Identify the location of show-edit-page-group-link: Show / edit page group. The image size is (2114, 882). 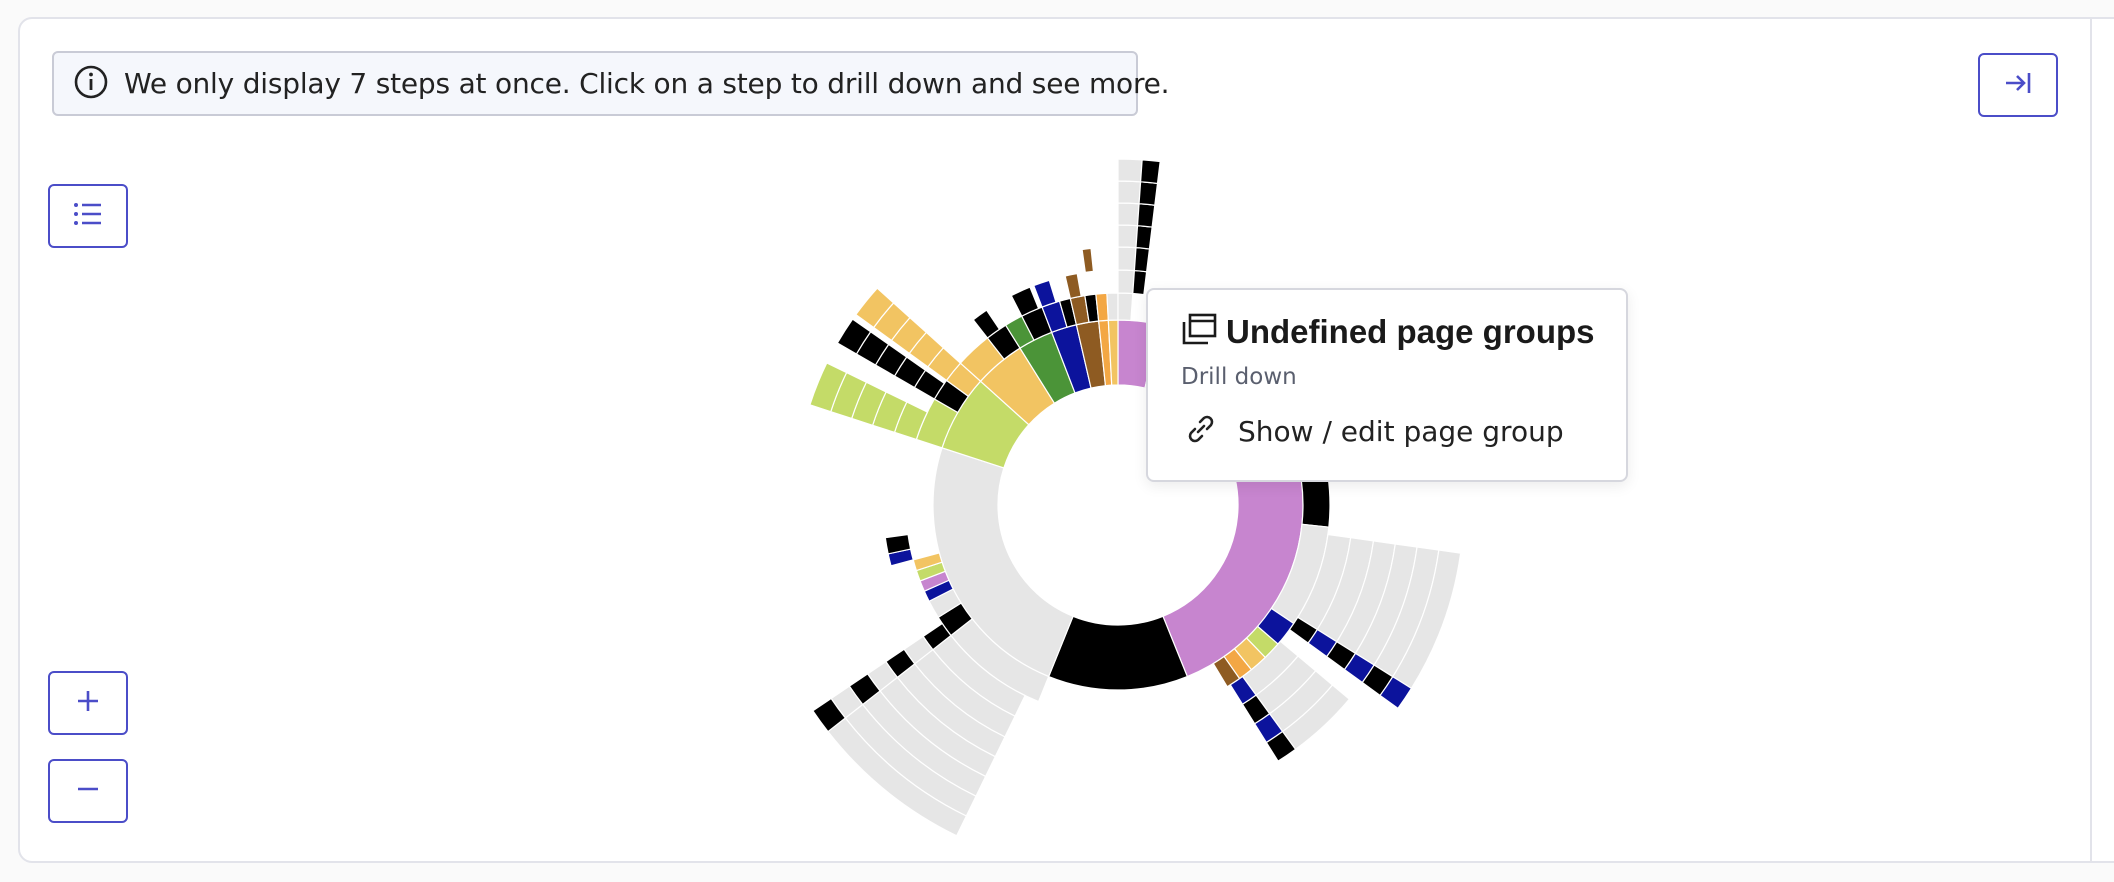
(1374, 431).